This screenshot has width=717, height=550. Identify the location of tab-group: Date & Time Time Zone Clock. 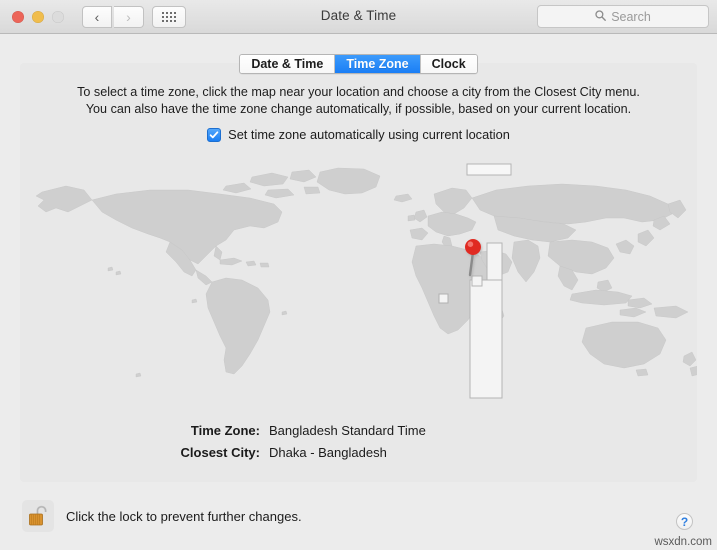
(358, 64).